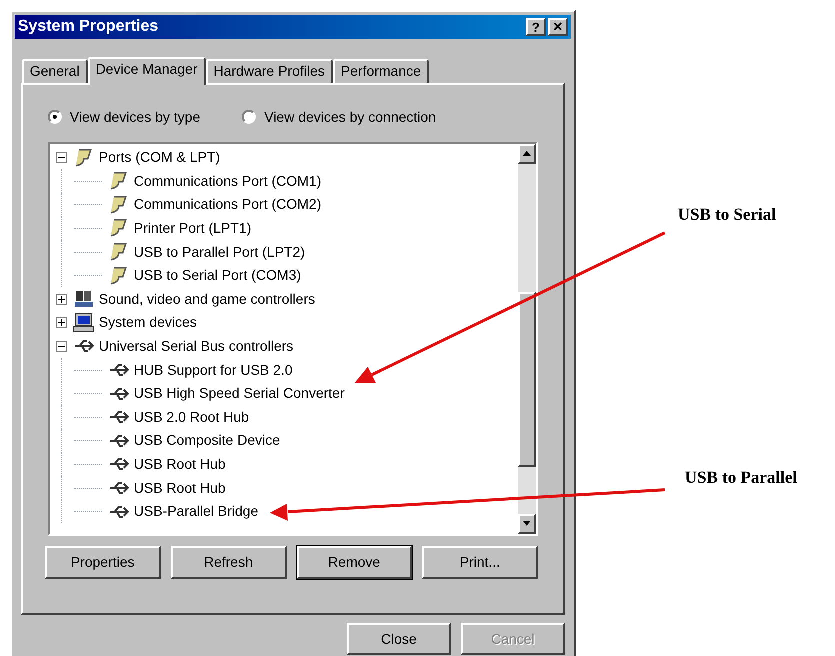 This screenshot has height=656, width=835. What do you see at coordinates (147, 70) in the screenshot?
I see `tab: Device Manager` at bounding box center [147, 70].